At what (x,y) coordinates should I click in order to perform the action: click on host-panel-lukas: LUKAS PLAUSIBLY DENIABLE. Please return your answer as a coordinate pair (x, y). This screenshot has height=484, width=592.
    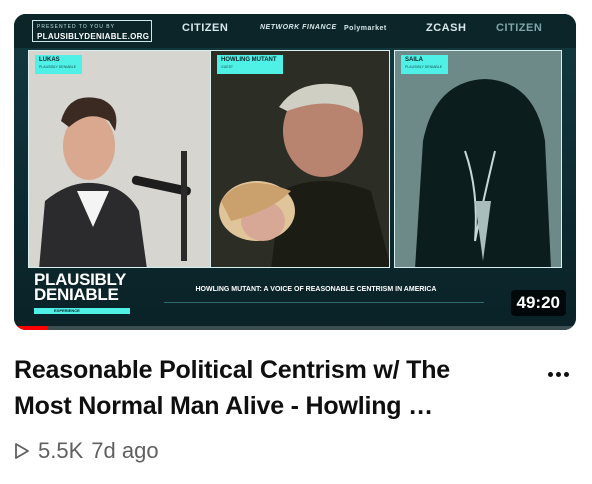
    Looking at the image, I should click on (121, 159).